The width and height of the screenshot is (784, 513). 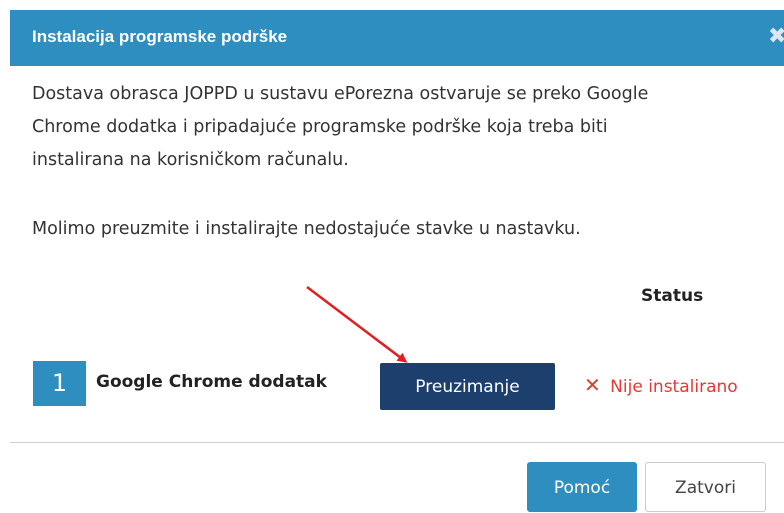 I want to click on item-name: Google Chrome dodatak, so click(x=211, y=382).